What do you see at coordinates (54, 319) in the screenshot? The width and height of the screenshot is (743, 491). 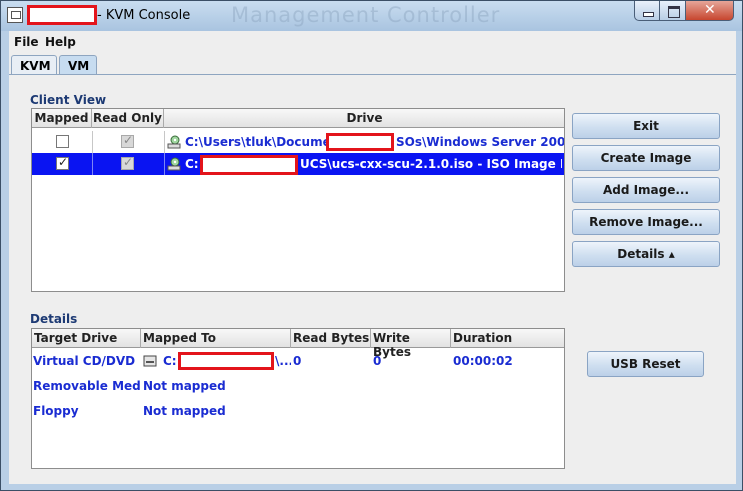 I see `details-label: Details` at bounding box center [54, 319].